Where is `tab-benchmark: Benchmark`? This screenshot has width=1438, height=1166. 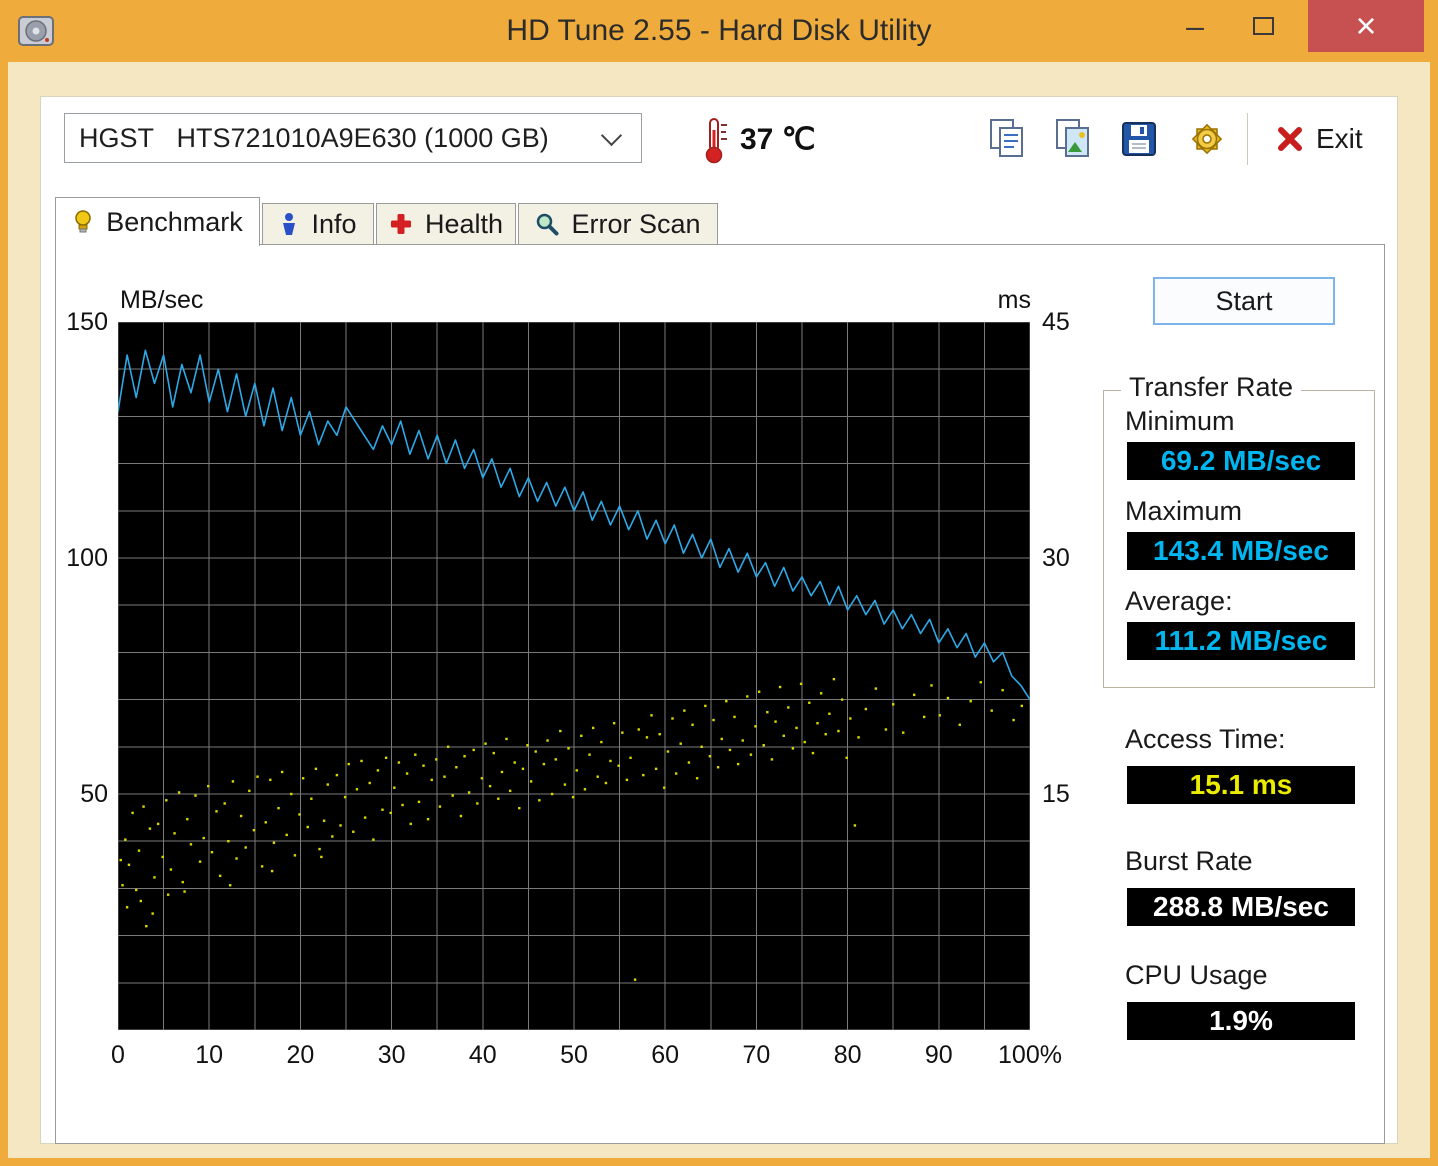 tab-benchmark: Benchmark is located at coordinates (157, 221).